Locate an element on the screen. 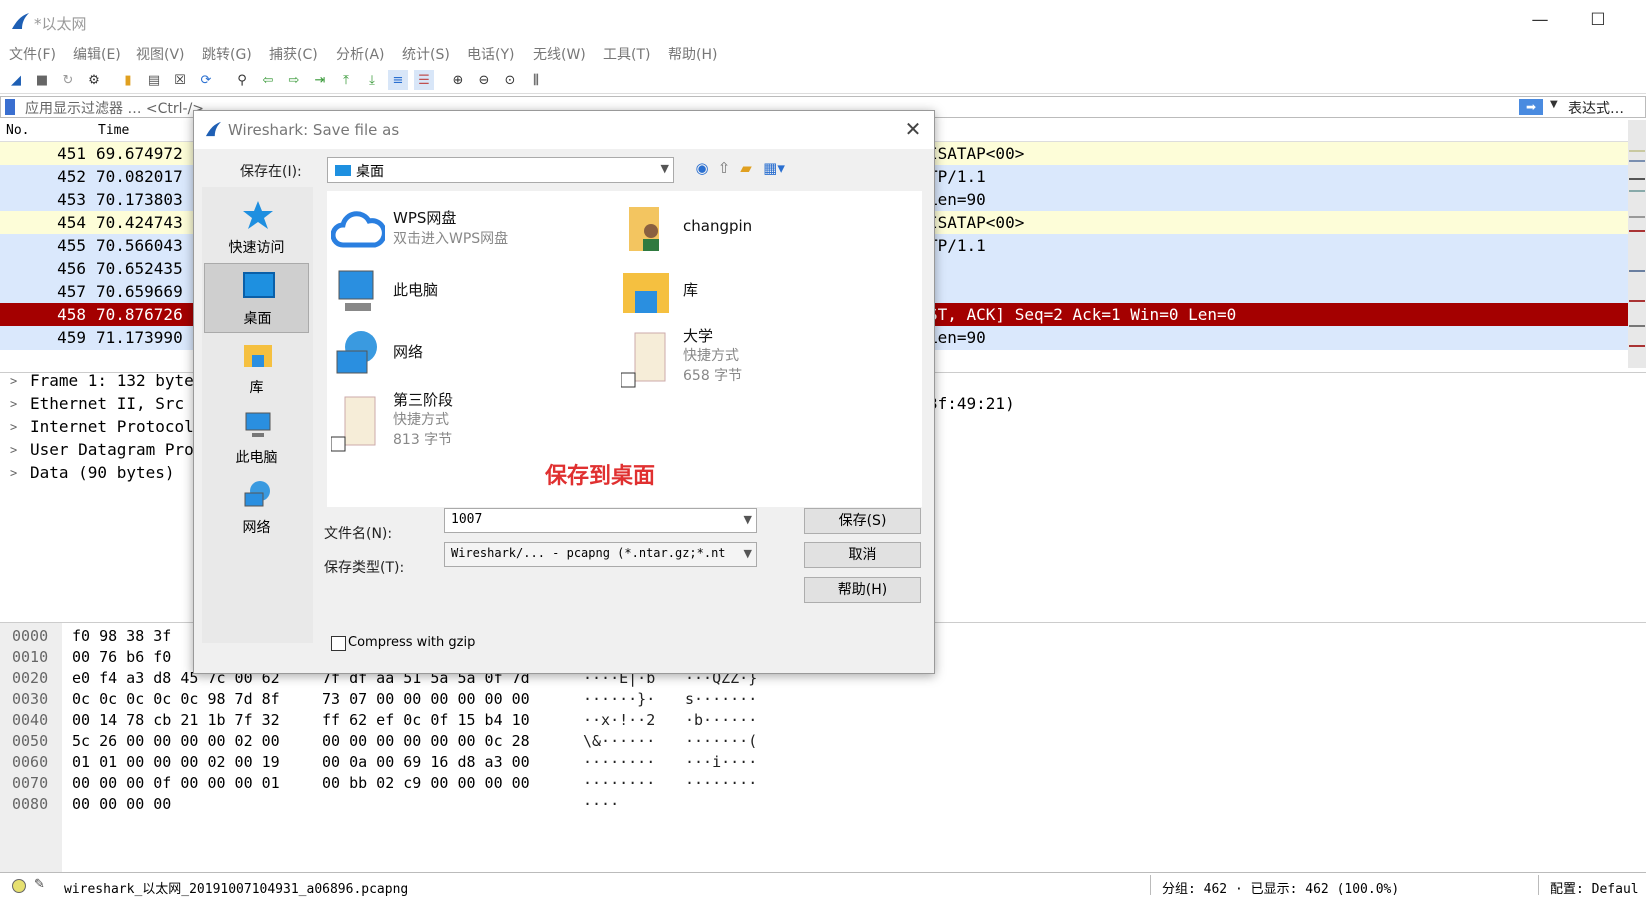 This screenshot has height=898, width=1646. save-in-select: 桌面 ▼ is located at coordinates (500, 170).